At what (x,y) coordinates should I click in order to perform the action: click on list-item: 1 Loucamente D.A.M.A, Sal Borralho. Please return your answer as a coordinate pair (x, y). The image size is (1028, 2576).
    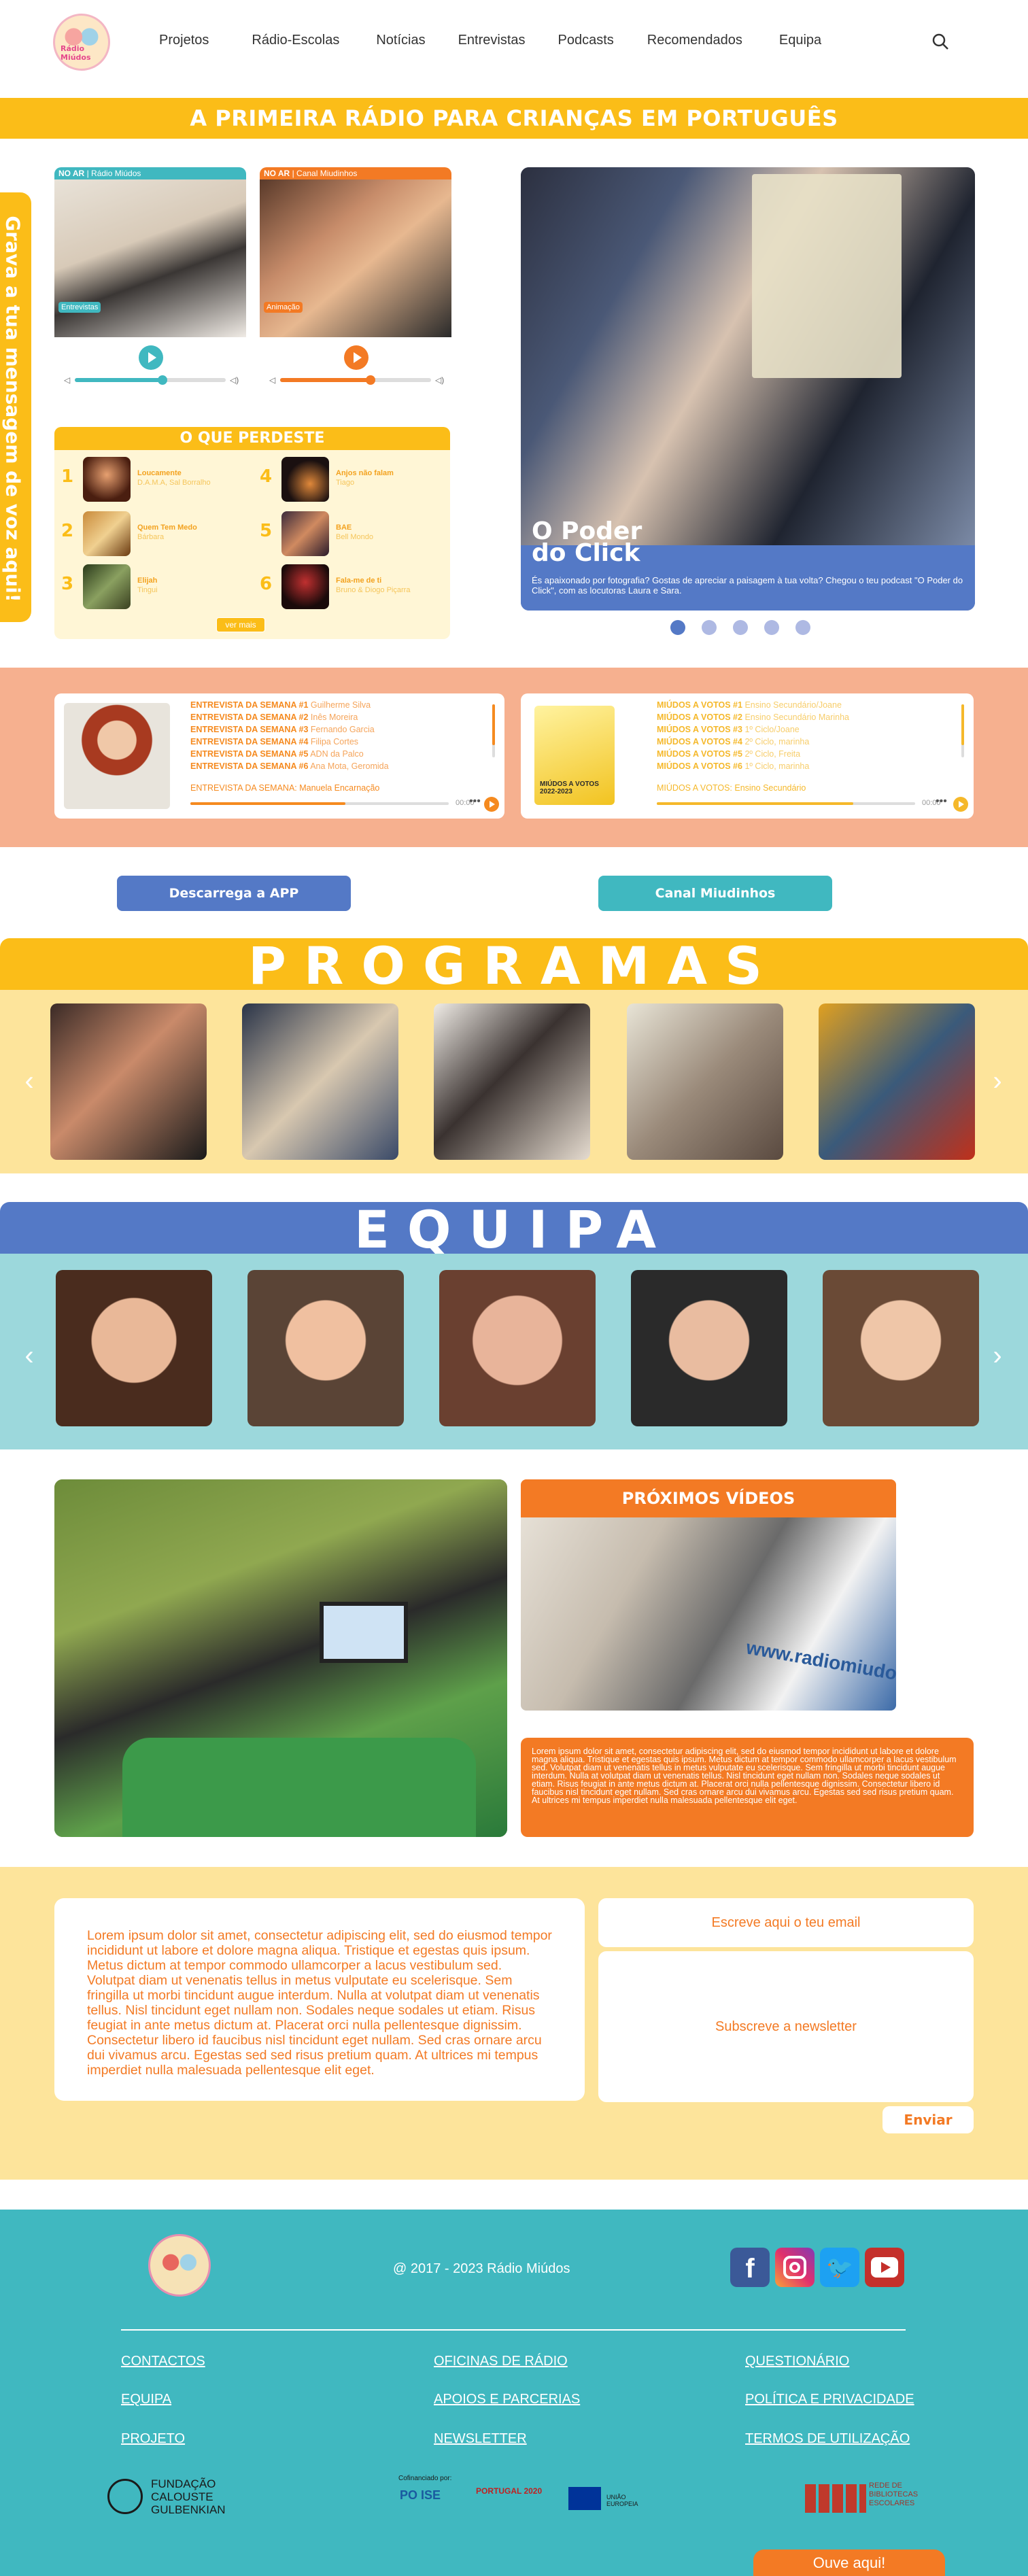
    Looking at the image, I should click on (146, 479).